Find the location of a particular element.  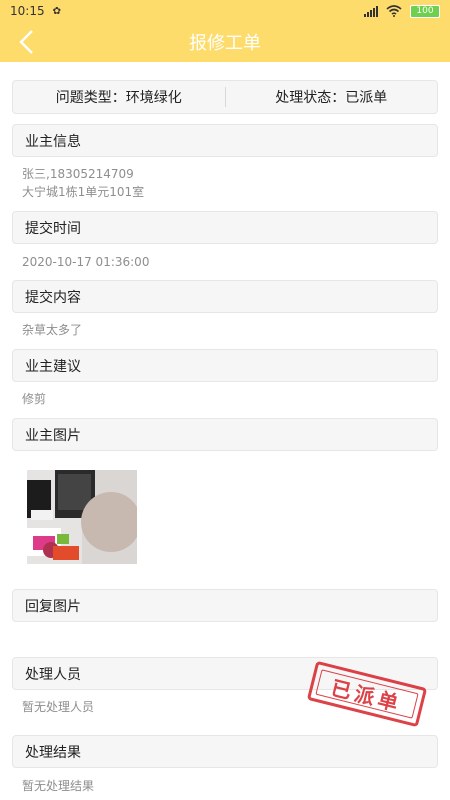

status-right: 100 is located at coordinates (402, 11).